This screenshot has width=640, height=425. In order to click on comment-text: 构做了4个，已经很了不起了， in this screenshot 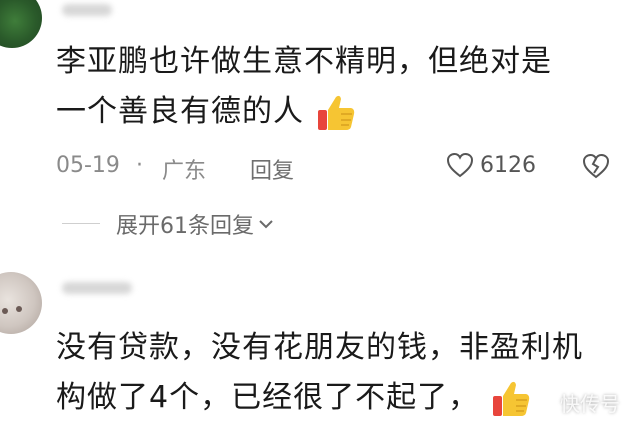, I will do `click(294, 398)`.